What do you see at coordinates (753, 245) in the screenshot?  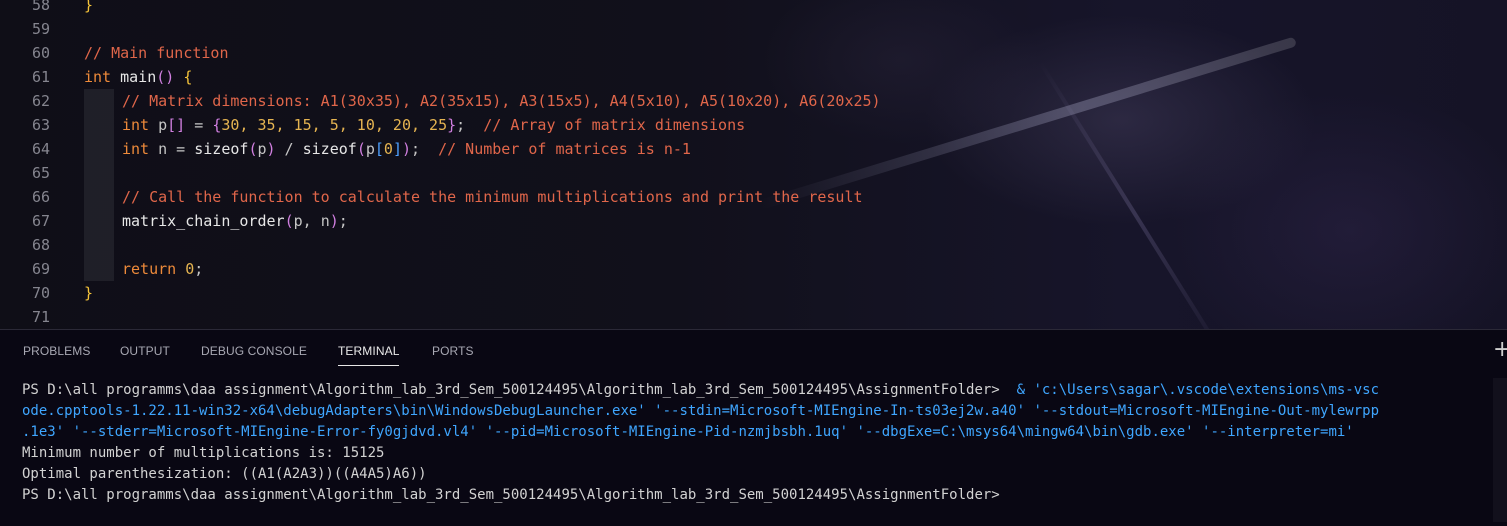 I see `code-line: 68` at bounding box center [753, 245].